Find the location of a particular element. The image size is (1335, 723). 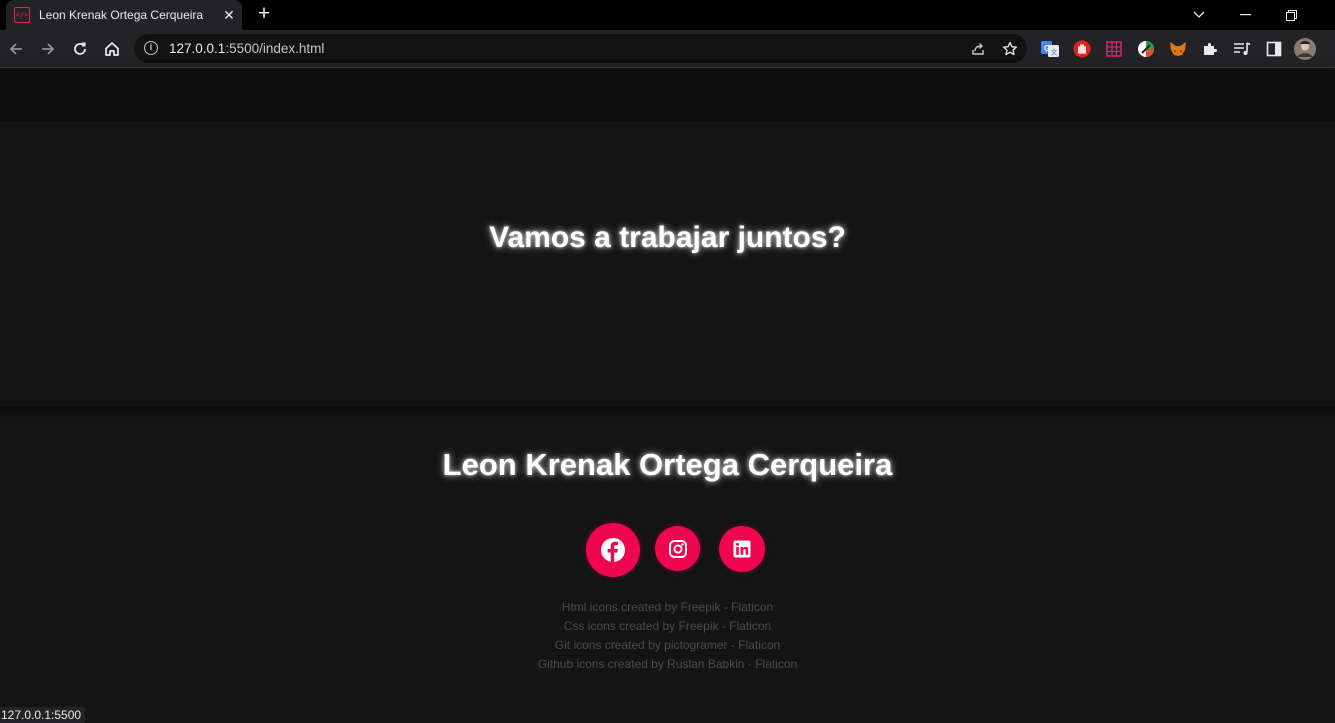

footer-name: Leon Krenak Ortega Cerqueira is located at coordinates (667, 464).